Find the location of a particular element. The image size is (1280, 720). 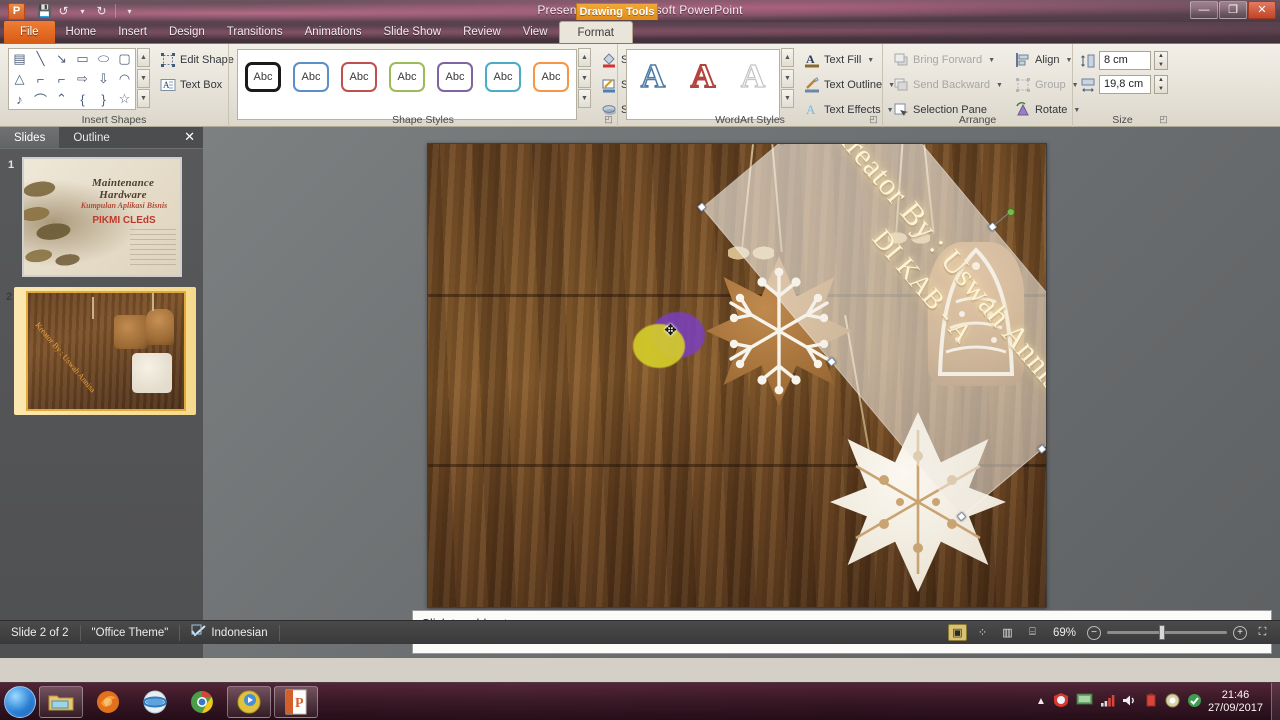

start-orb-icon is located at coordinates (20, 701).